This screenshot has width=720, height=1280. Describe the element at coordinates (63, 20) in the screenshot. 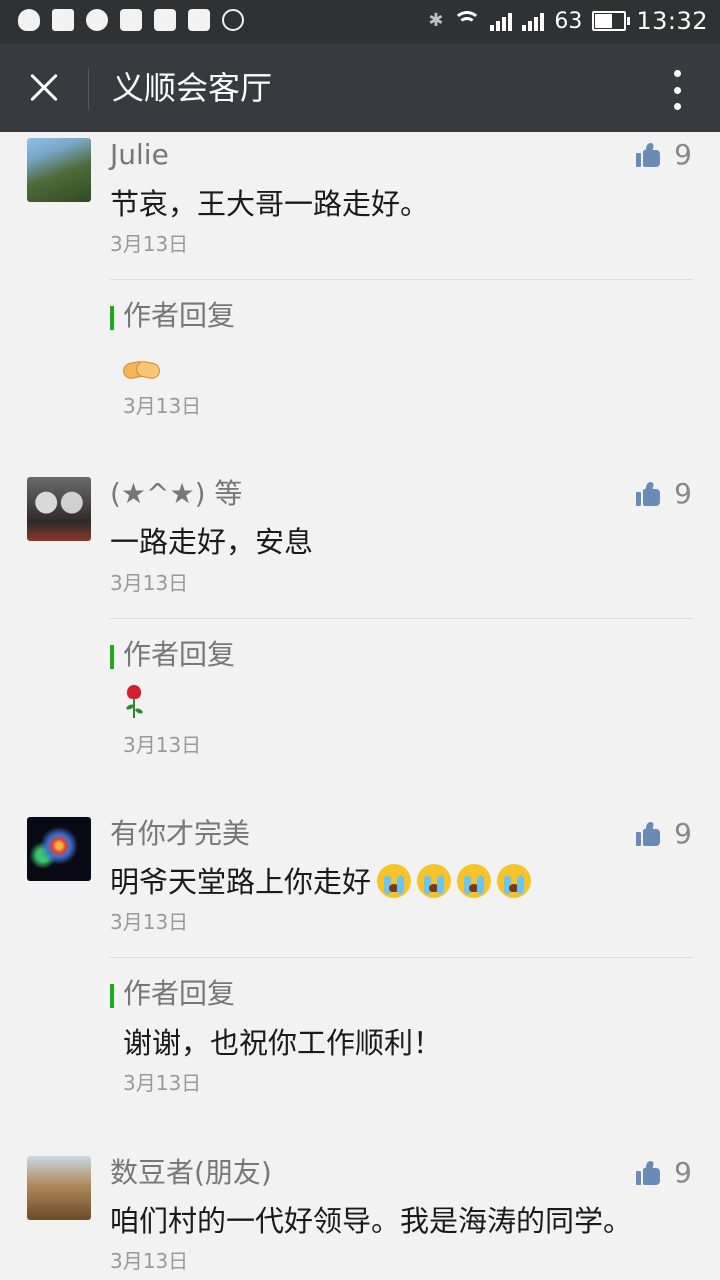

I see `message-icon` at that location.